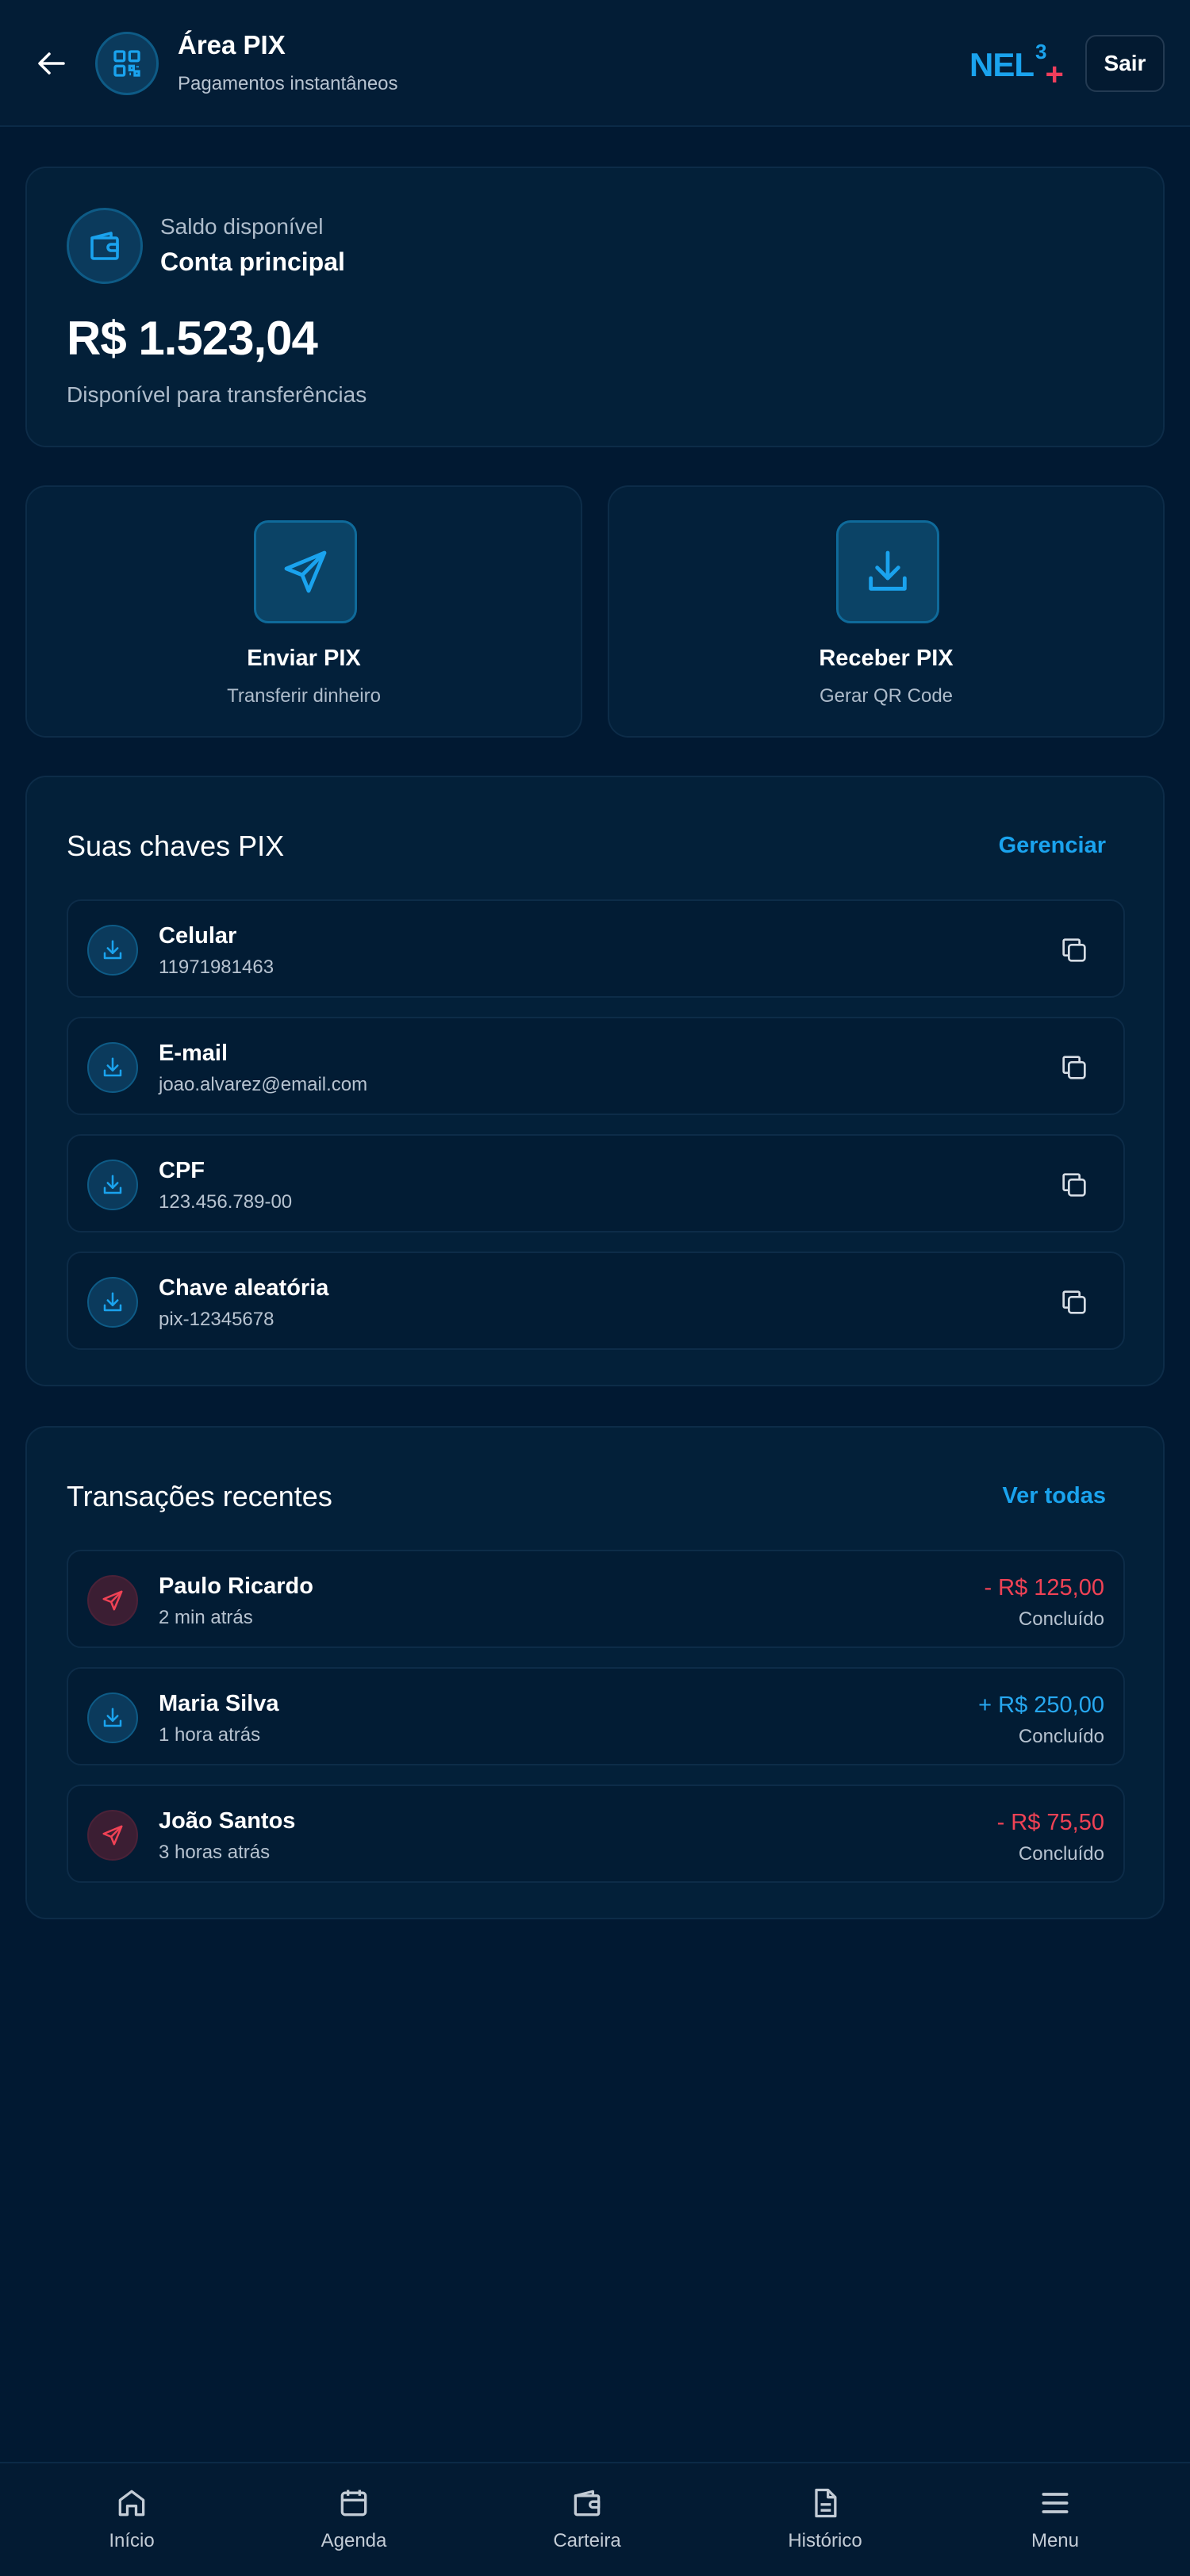 This screenshot has height=2576, width=1190. Describe the element at coordinates (193, 1053) in the screenshot. I see `pix-key-type: E-mail` at that location.